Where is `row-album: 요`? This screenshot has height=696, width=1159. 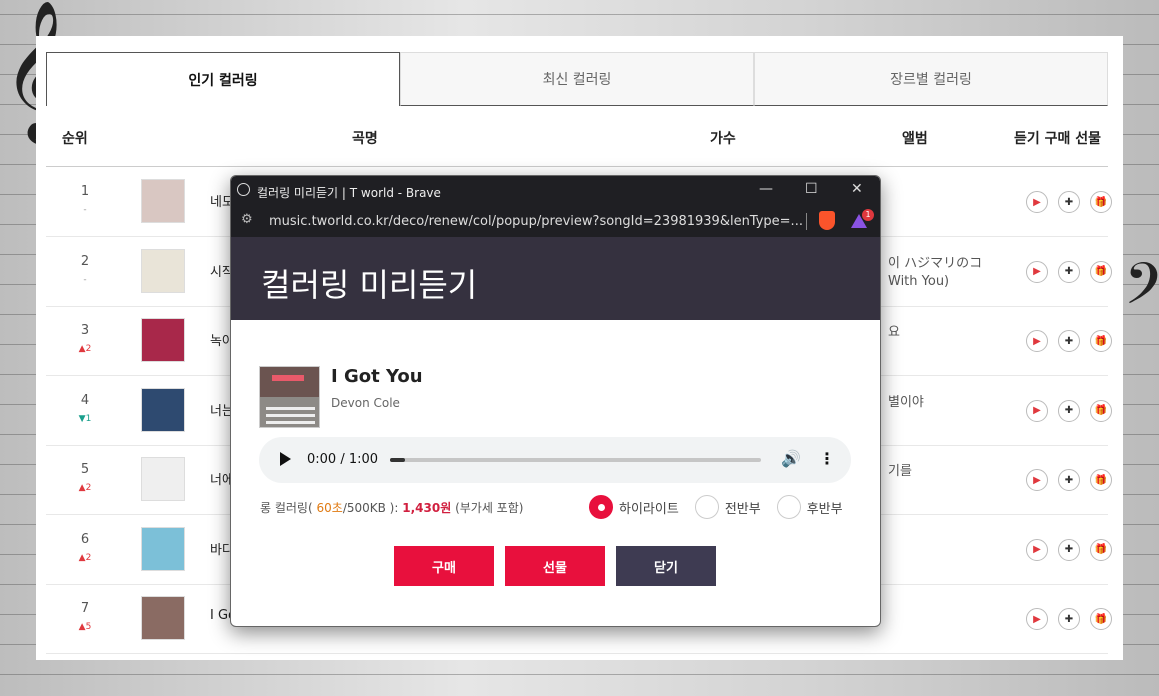 row-album: 요 is located at coordinates (894, 332).